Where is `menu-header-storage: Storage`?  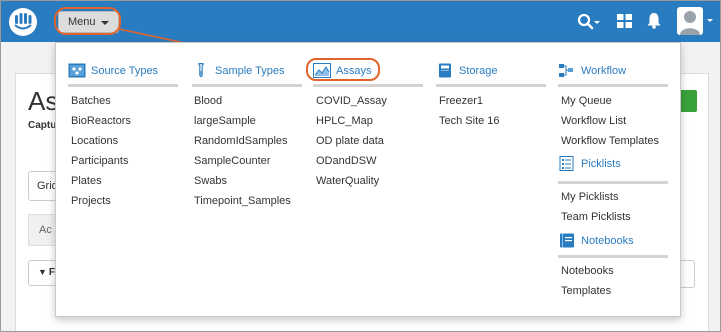
menu-header-storage: Storage is located at coordinates (467, 70).